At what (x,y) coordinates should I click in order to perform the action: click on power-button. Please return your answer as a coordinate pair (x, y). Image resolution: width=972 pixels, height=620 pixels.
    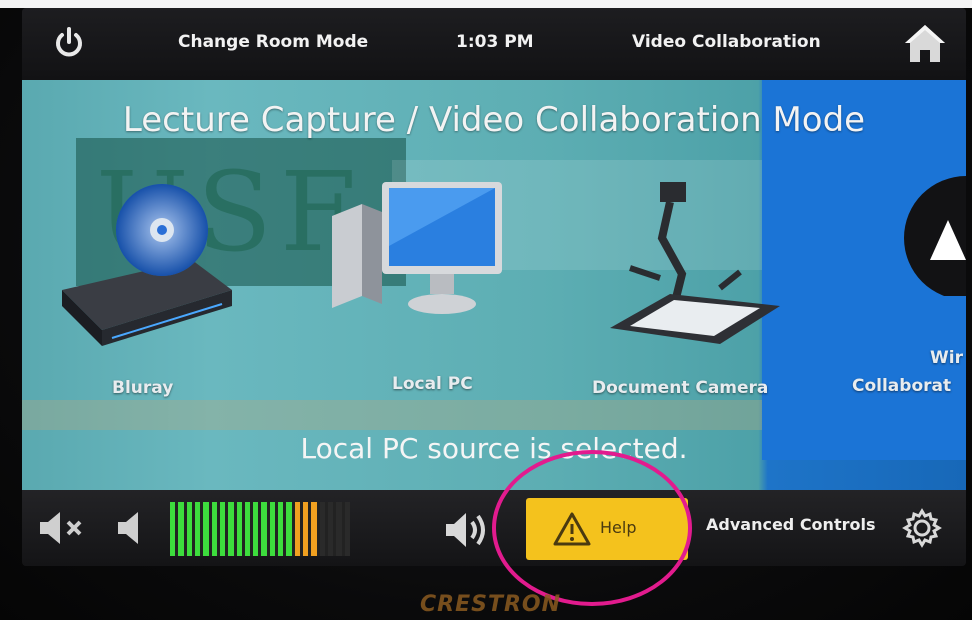
    Looking at the image, I should click on (69, 43).